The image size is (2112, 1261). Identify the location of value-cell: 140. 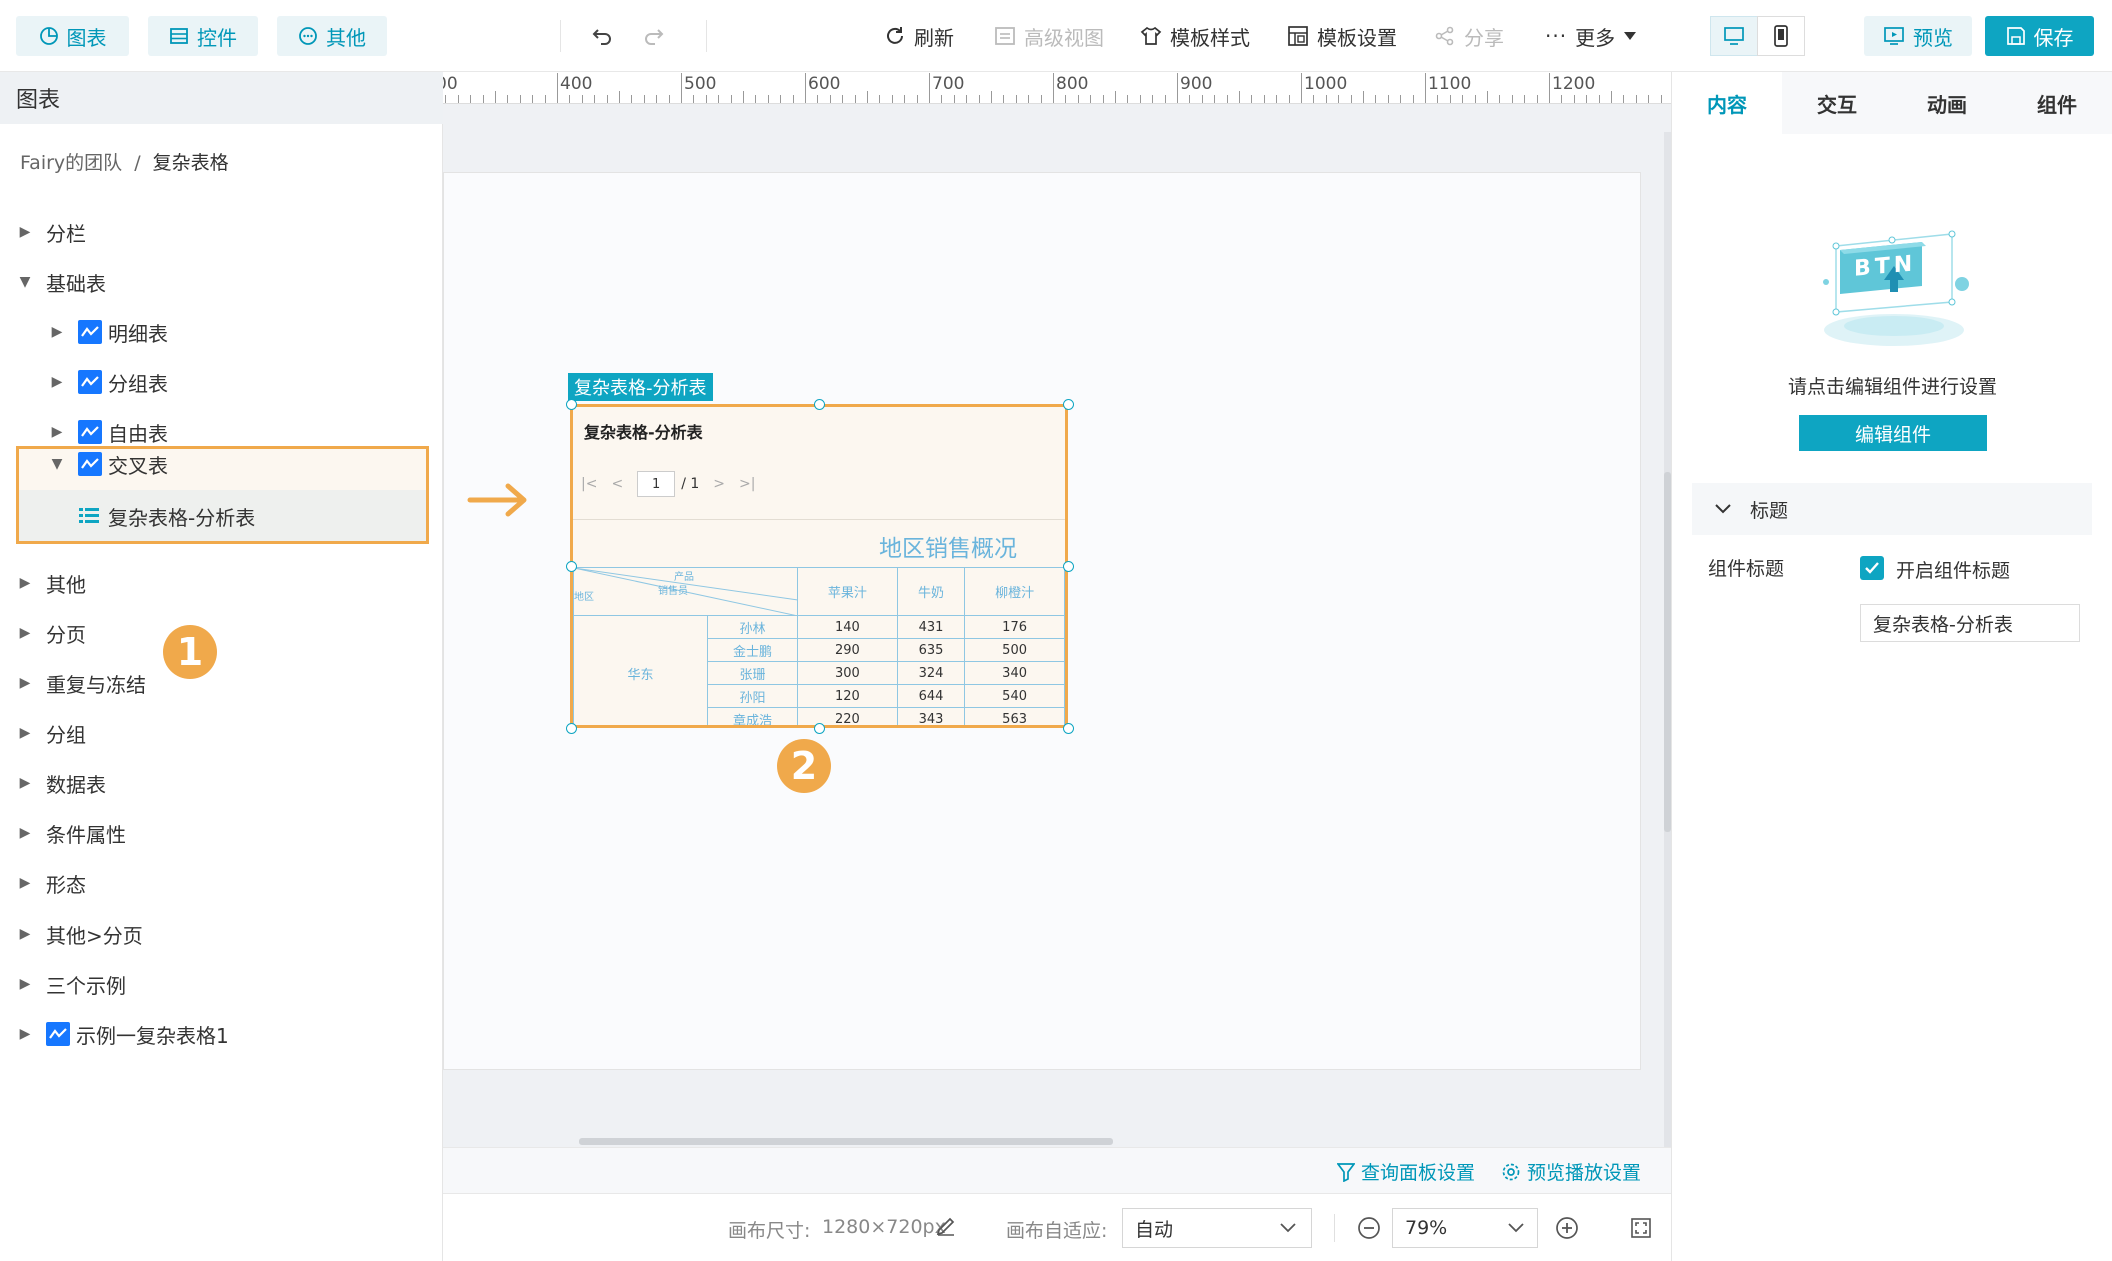
(847, 627).